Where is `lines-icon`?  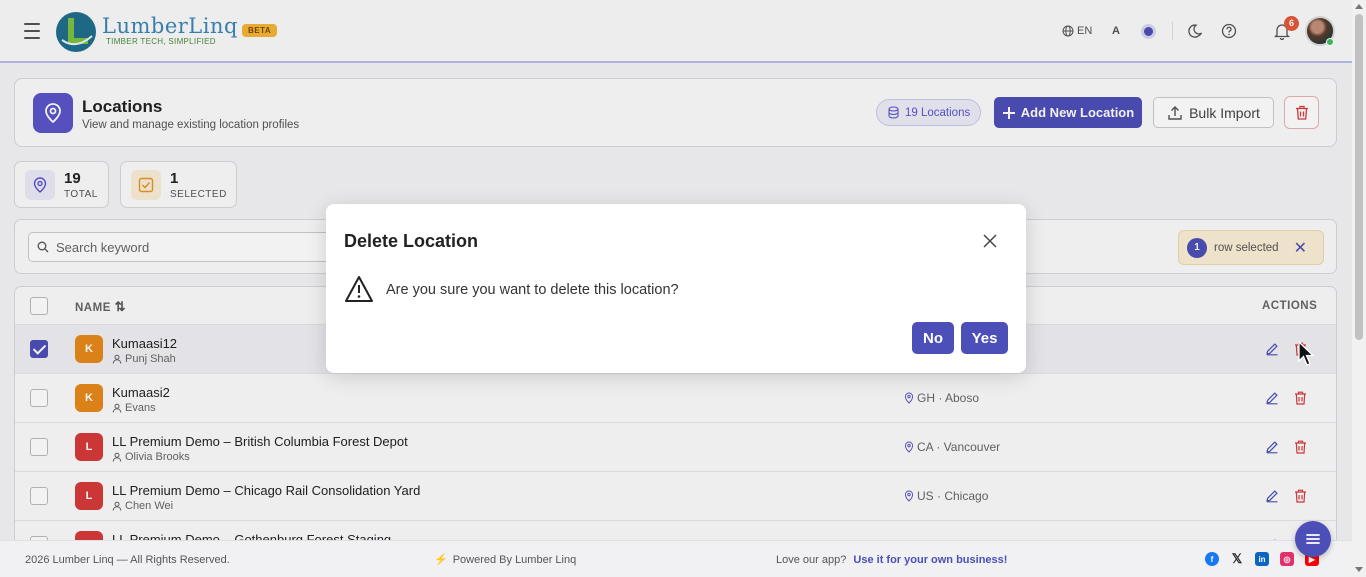 lines-icon is located at coordinates (1313, 539).